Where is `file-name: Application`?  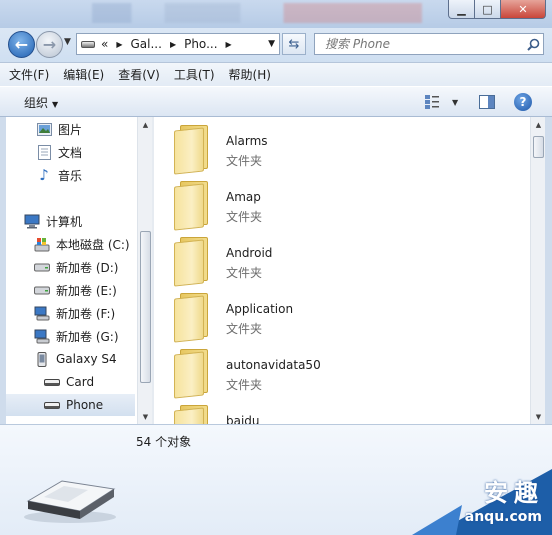
file-name: Application is located at coordinates (260, 309).